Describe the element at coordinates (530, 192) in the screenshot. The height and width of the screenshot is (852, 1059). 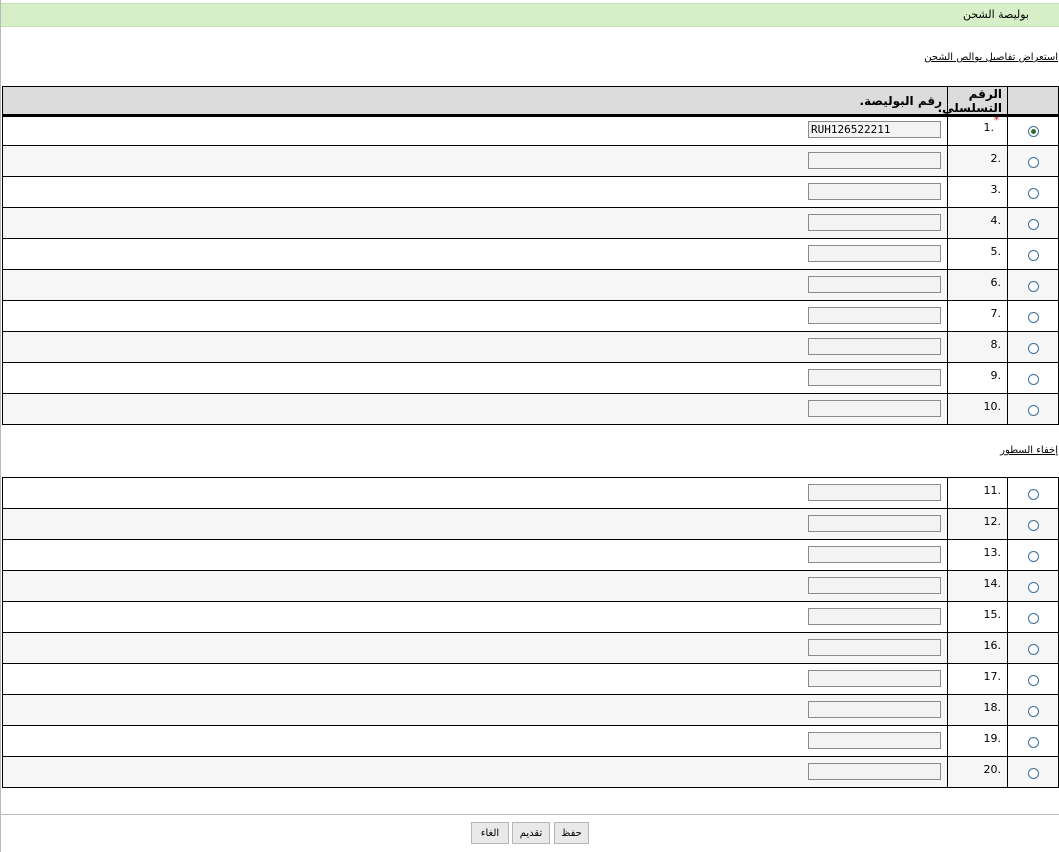
I see `table-row: 3.` at that location.